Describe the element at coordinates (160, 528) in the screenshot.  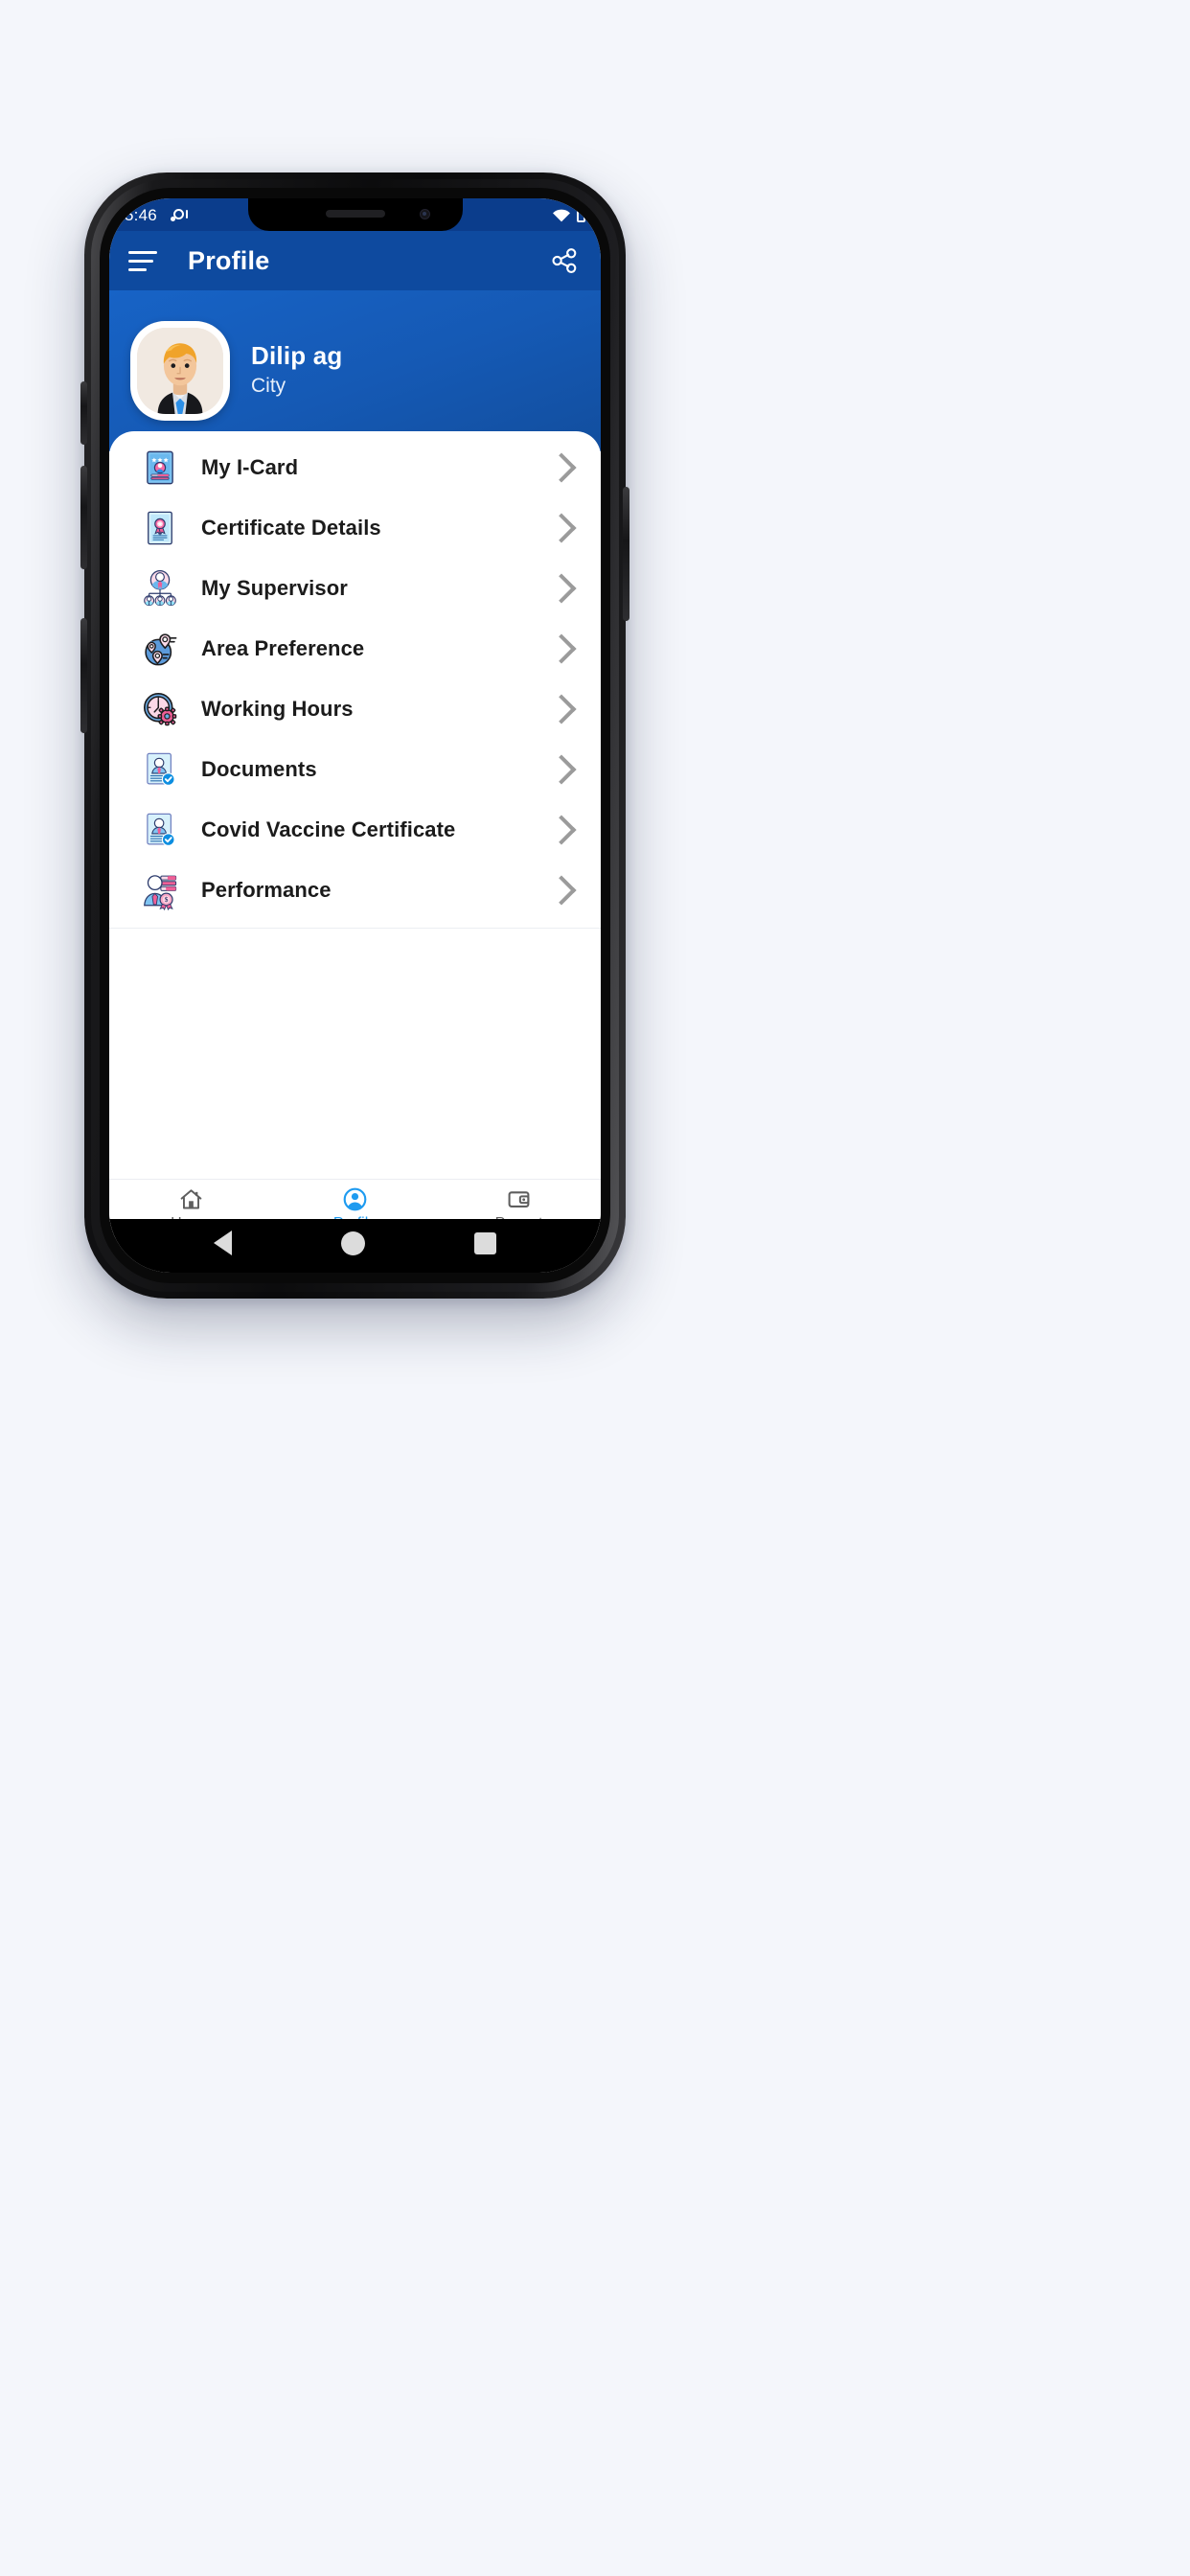
I see `certificate-icon` at that location.